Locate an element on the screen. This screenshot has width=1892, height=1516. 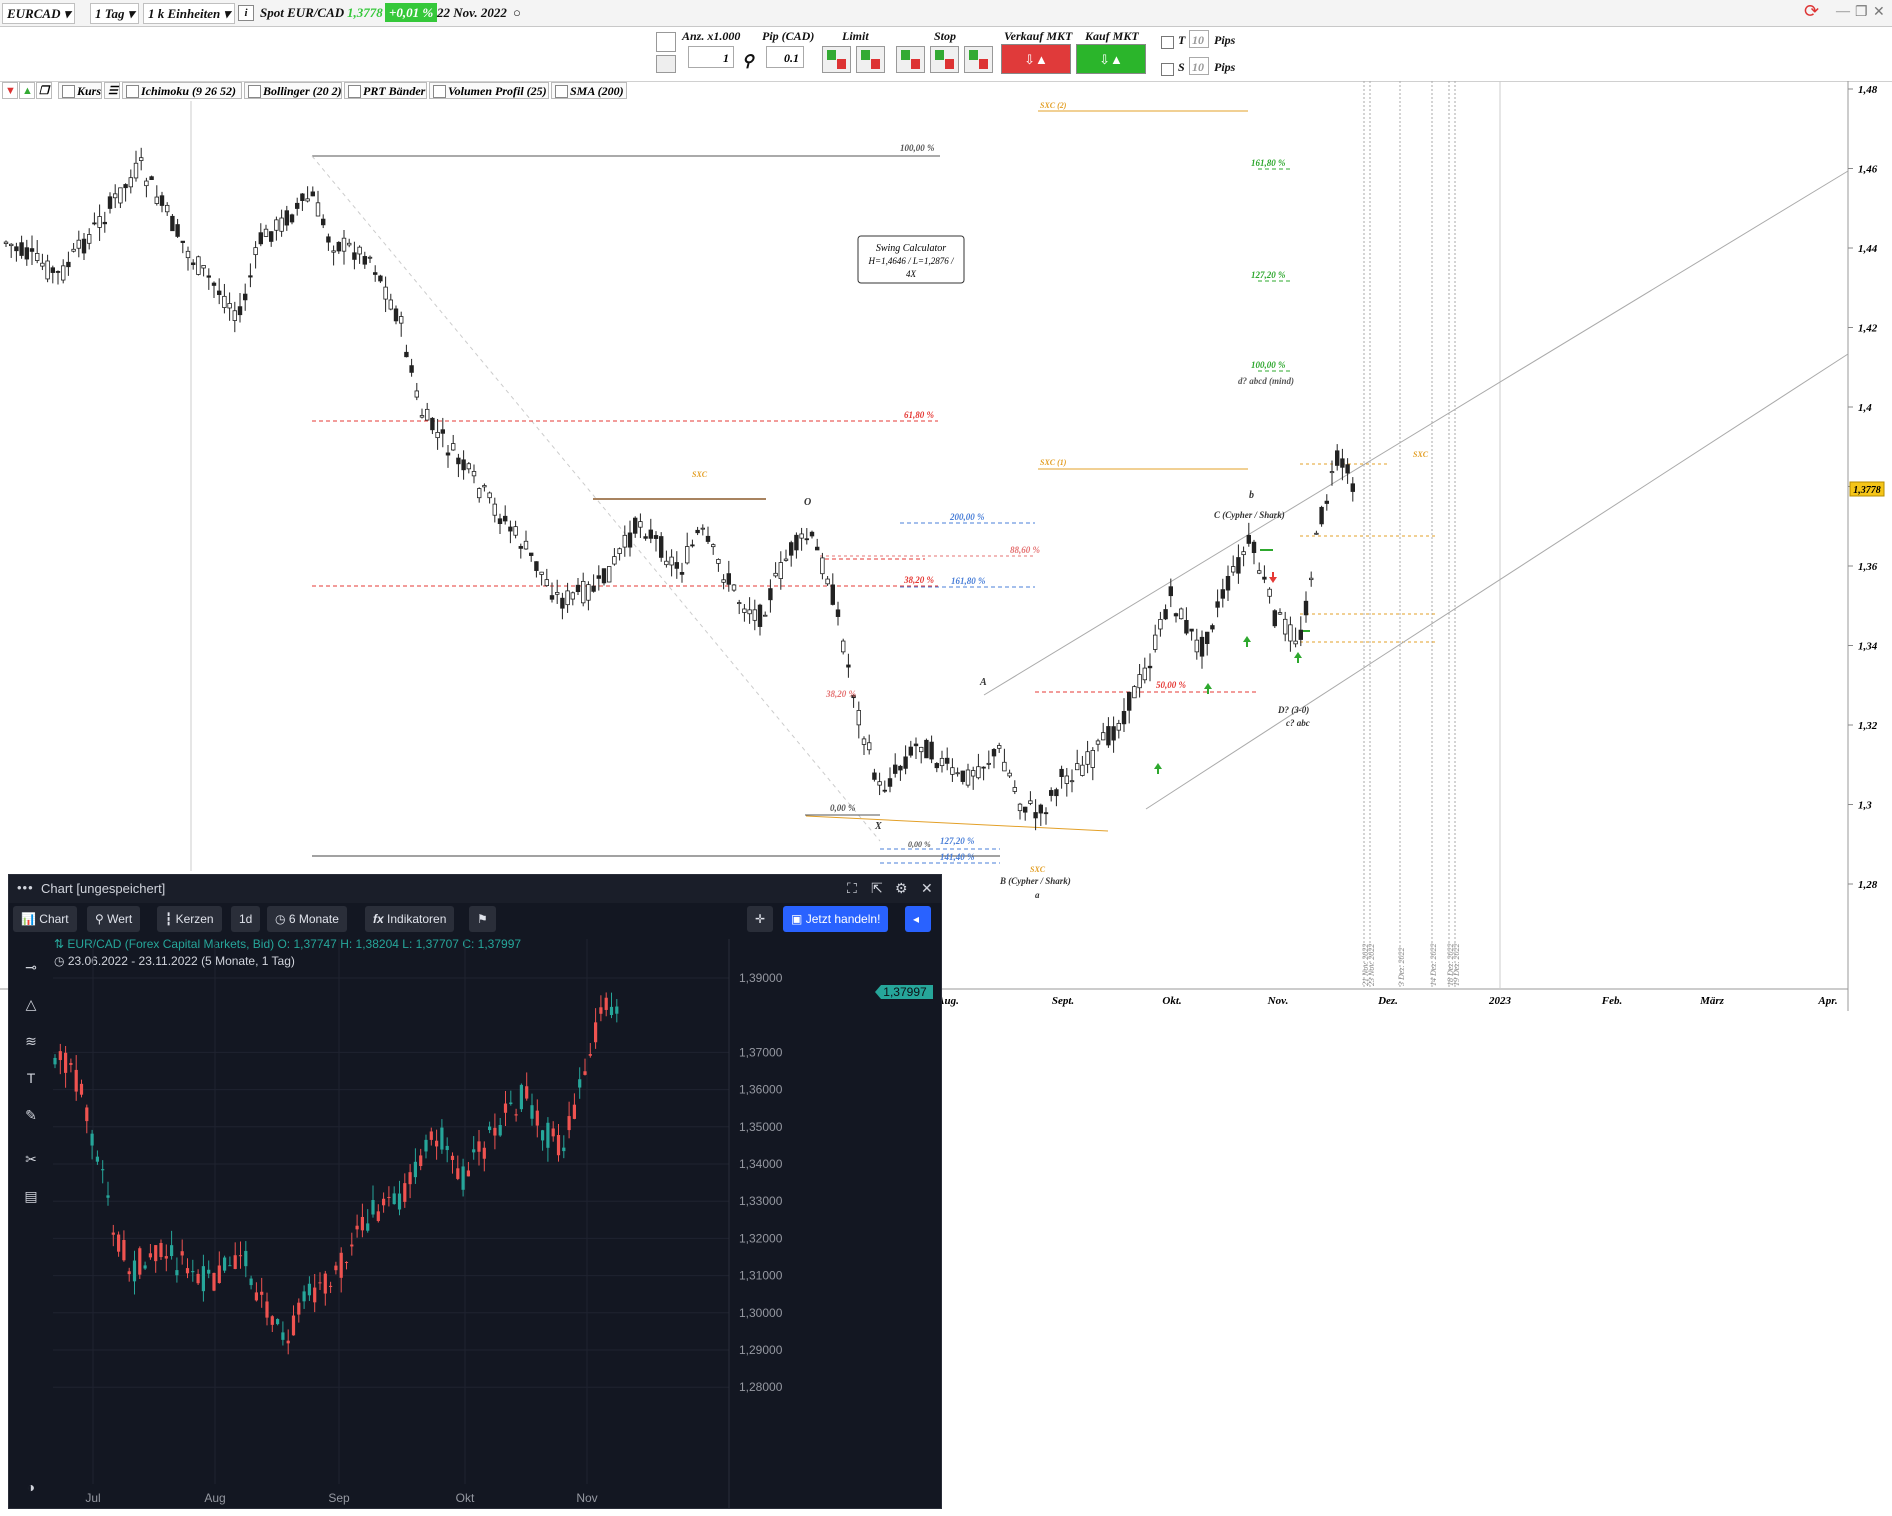
trade-now-button: ▣ Jetzt handeln! is located at coordinates (836, 919).